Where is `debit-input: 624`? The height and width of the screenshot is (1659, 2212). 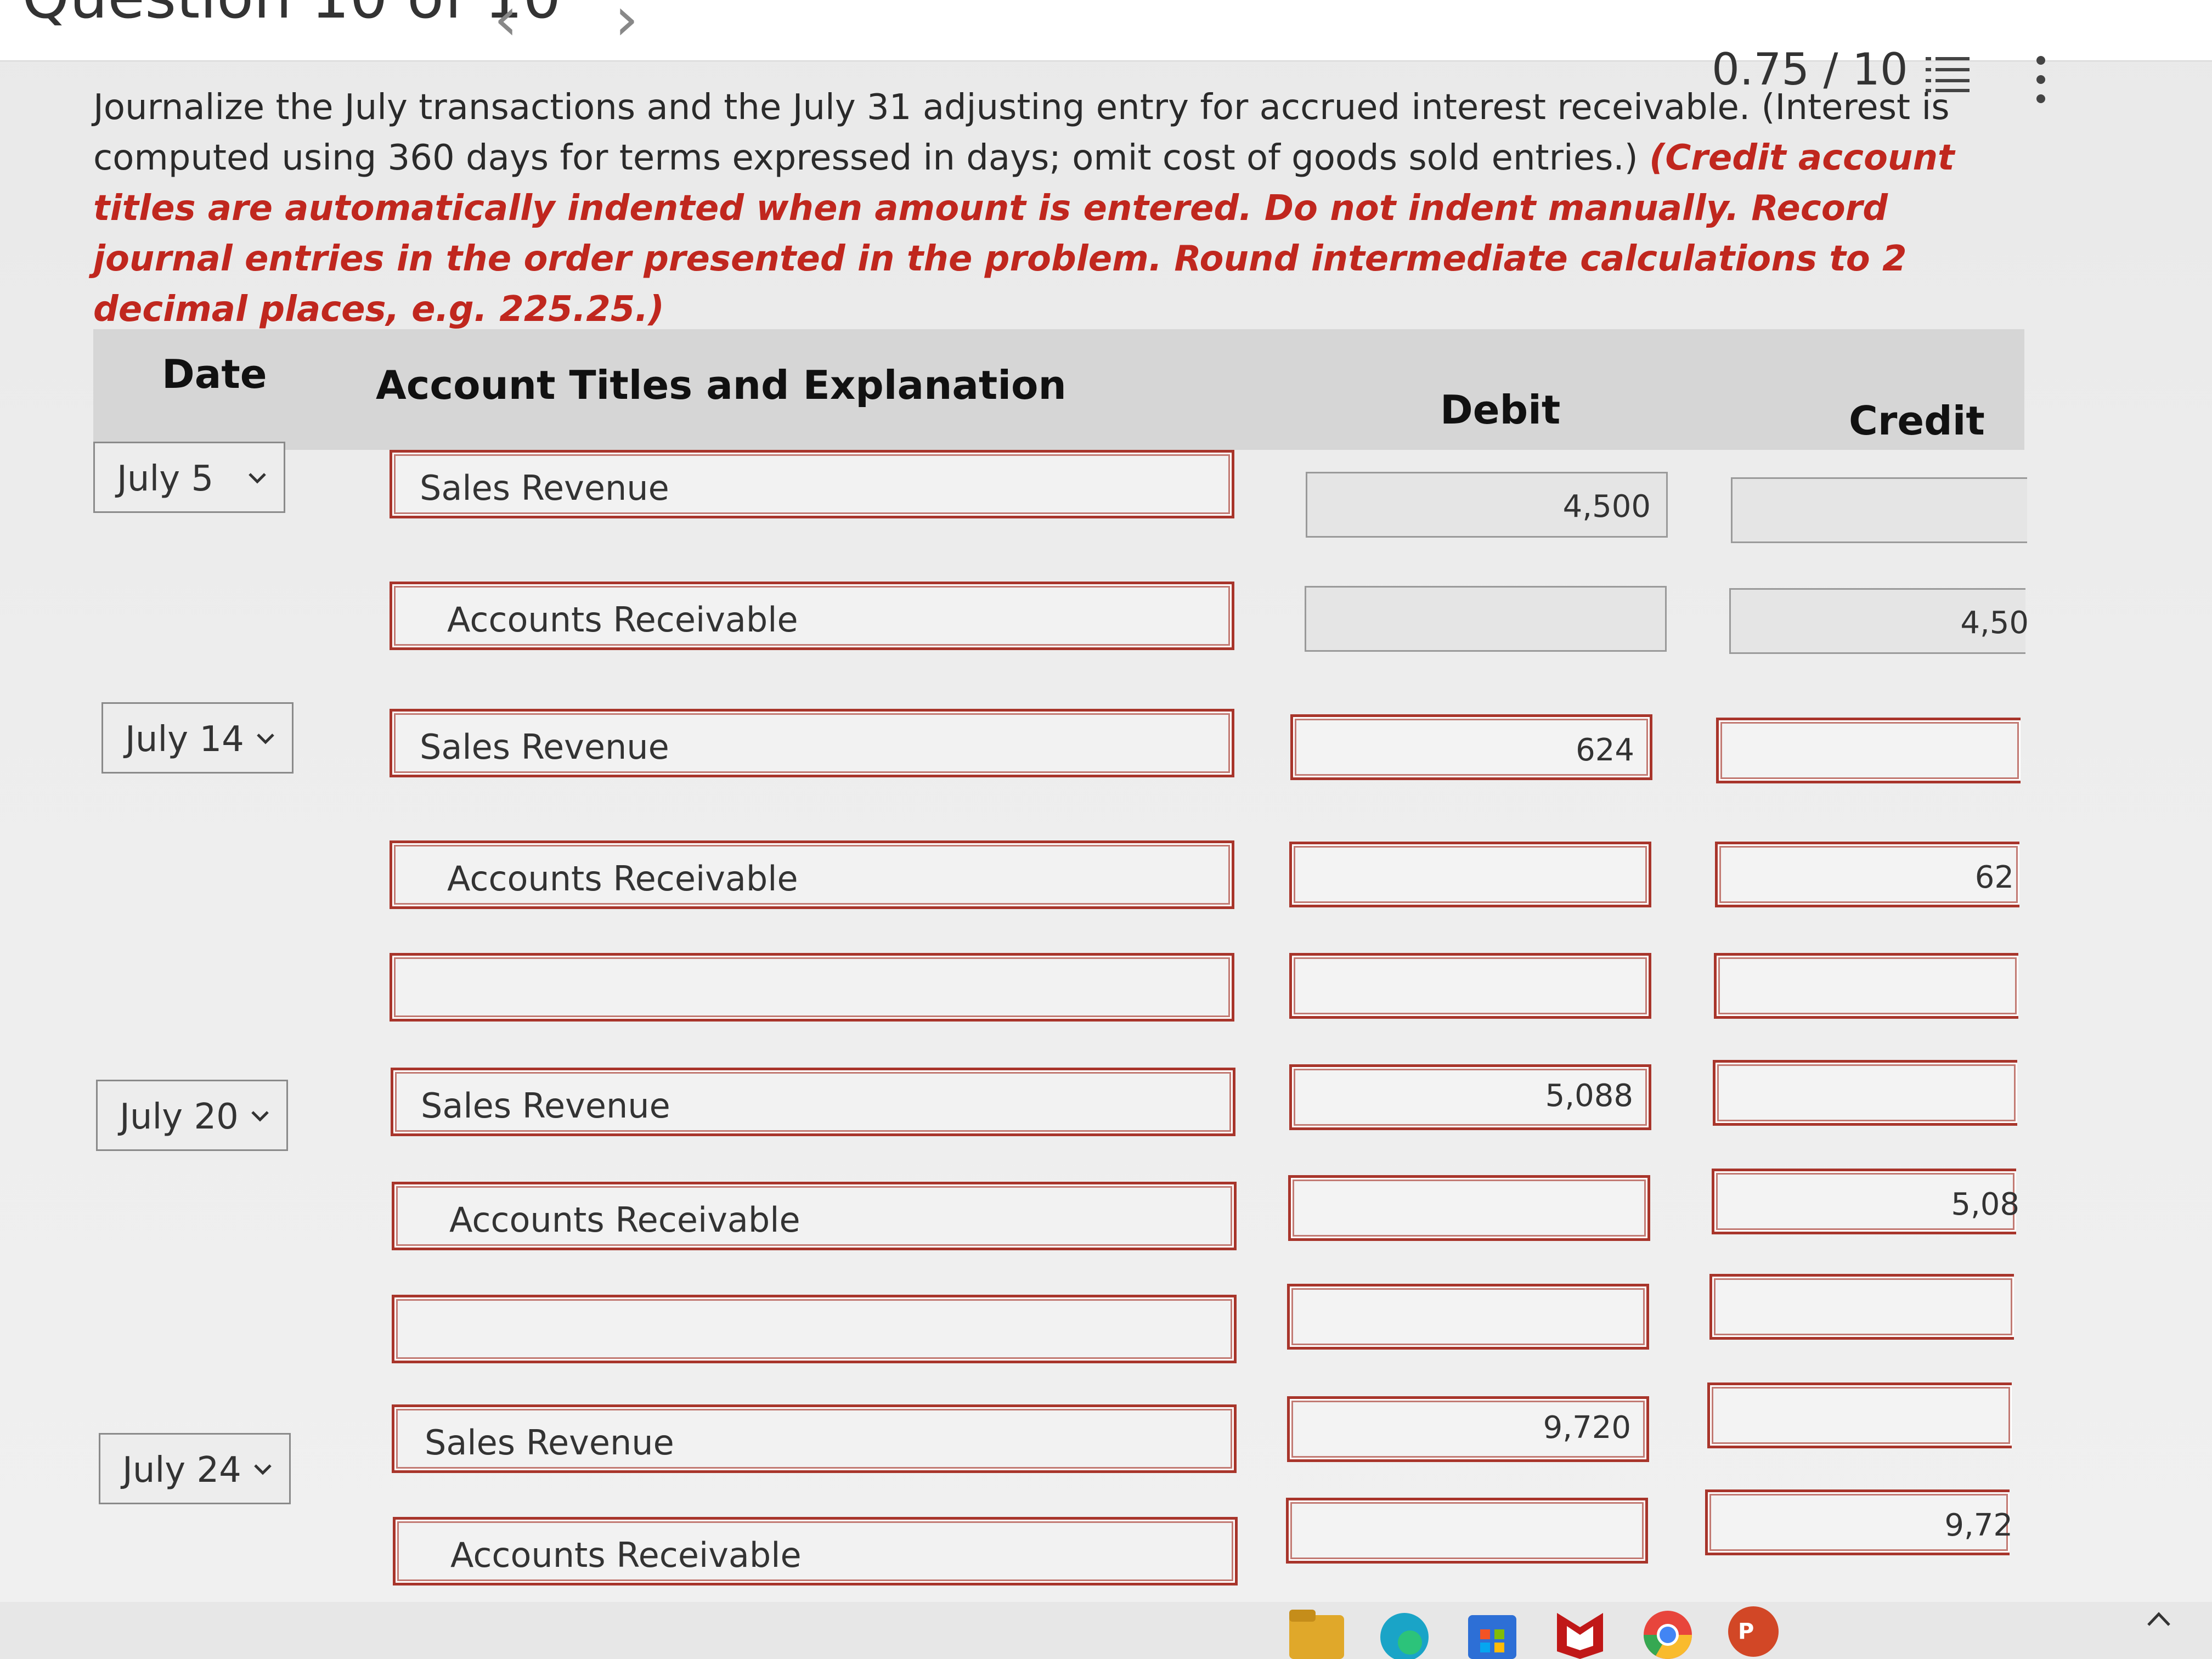 debit-input: 624 is located at coordinates (1471, 747).